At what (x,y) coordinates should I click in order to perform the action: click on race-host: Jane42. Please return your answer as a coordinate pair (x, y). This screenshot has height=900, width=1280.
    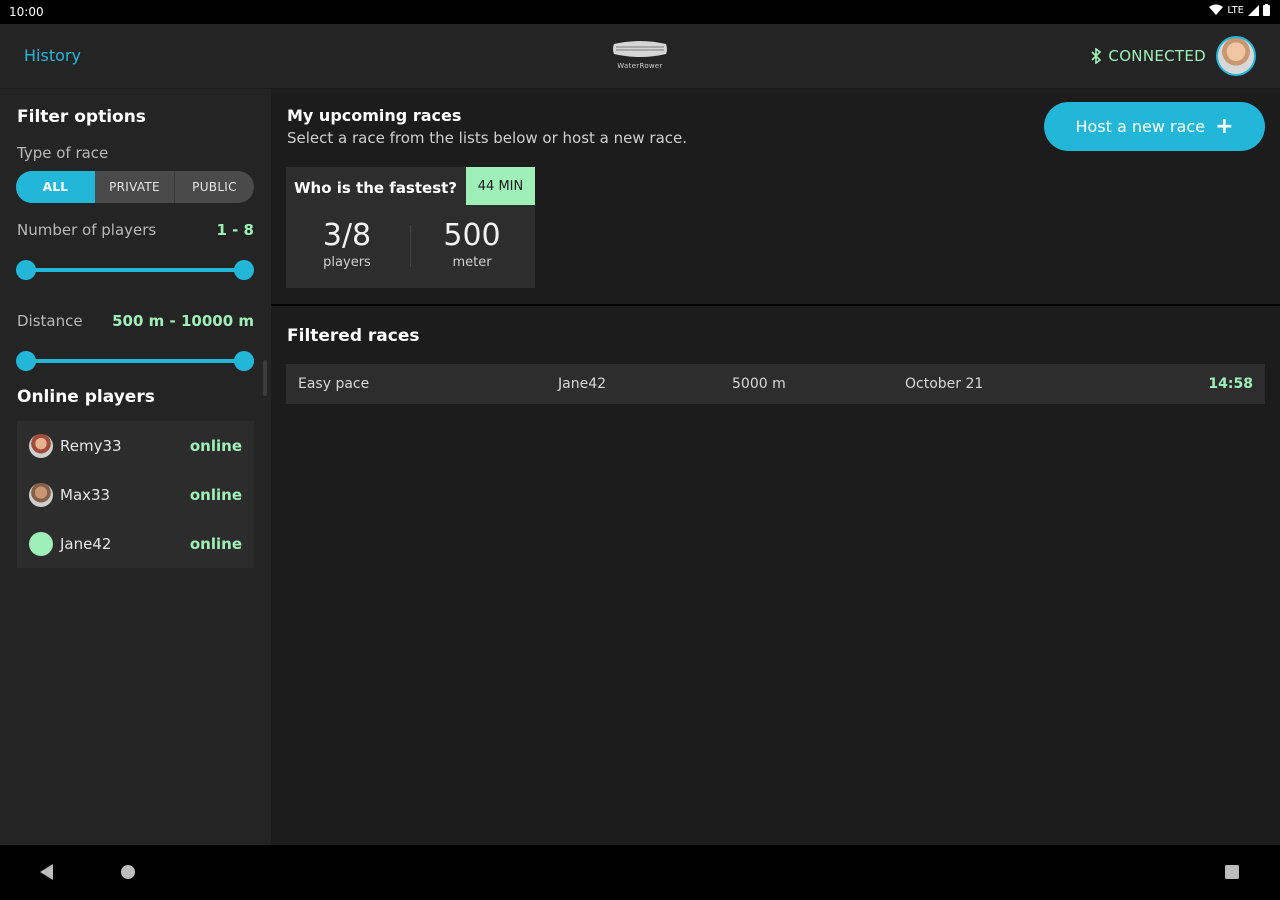
    Looking at the image, I should click on (582, 384).